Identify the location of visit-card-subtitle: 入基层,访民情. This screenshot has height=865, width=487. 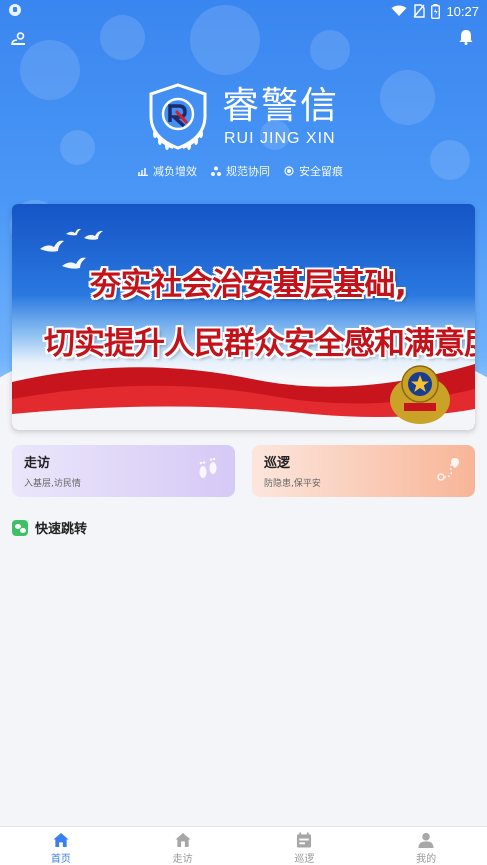
(52, 484).